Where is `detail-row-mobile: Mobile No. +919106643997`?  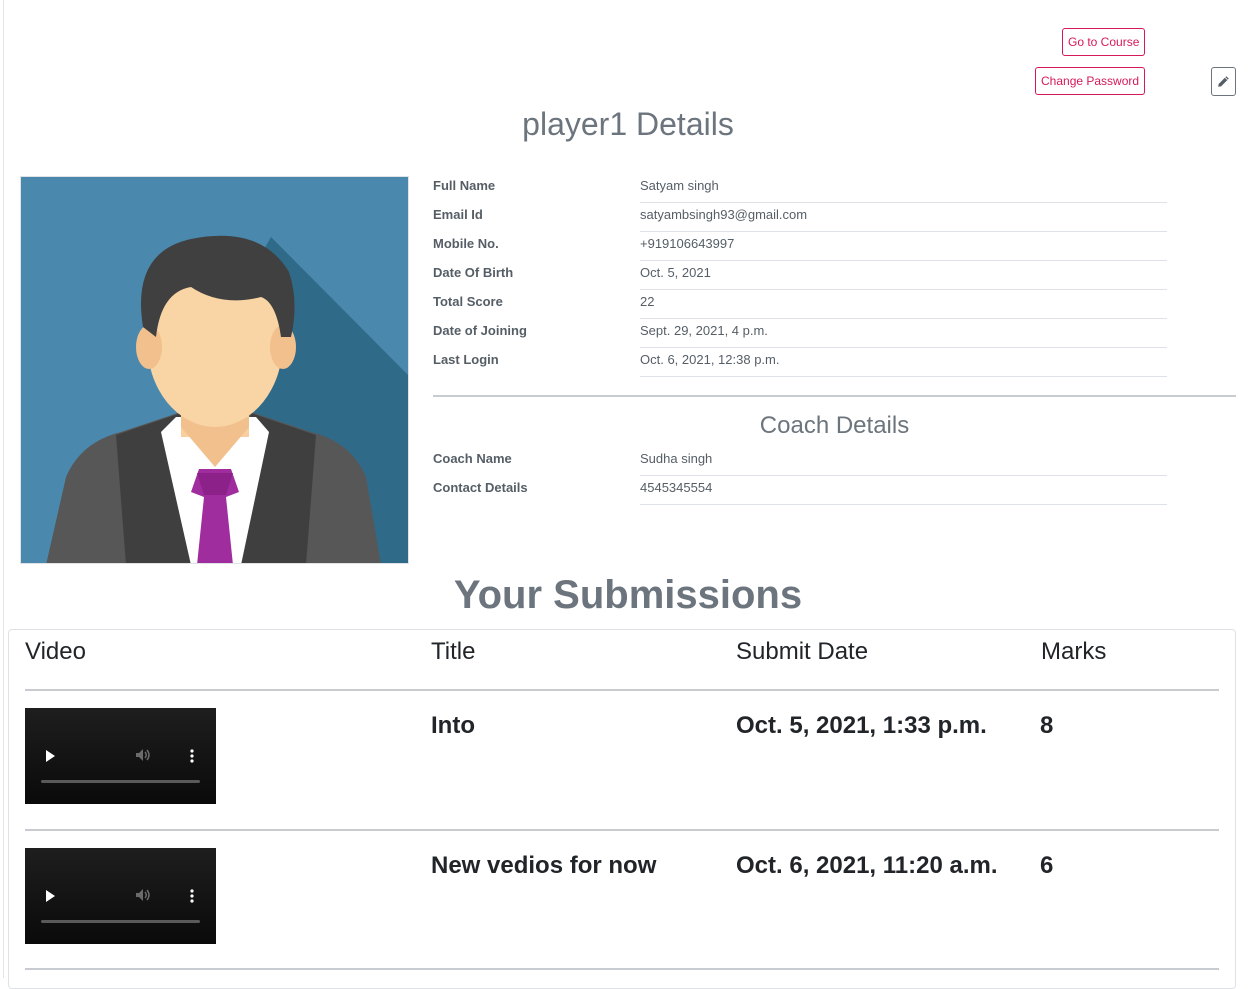 detail-row-mobile: Mobile No. +919106643997 is located at coordinates (800, 248).